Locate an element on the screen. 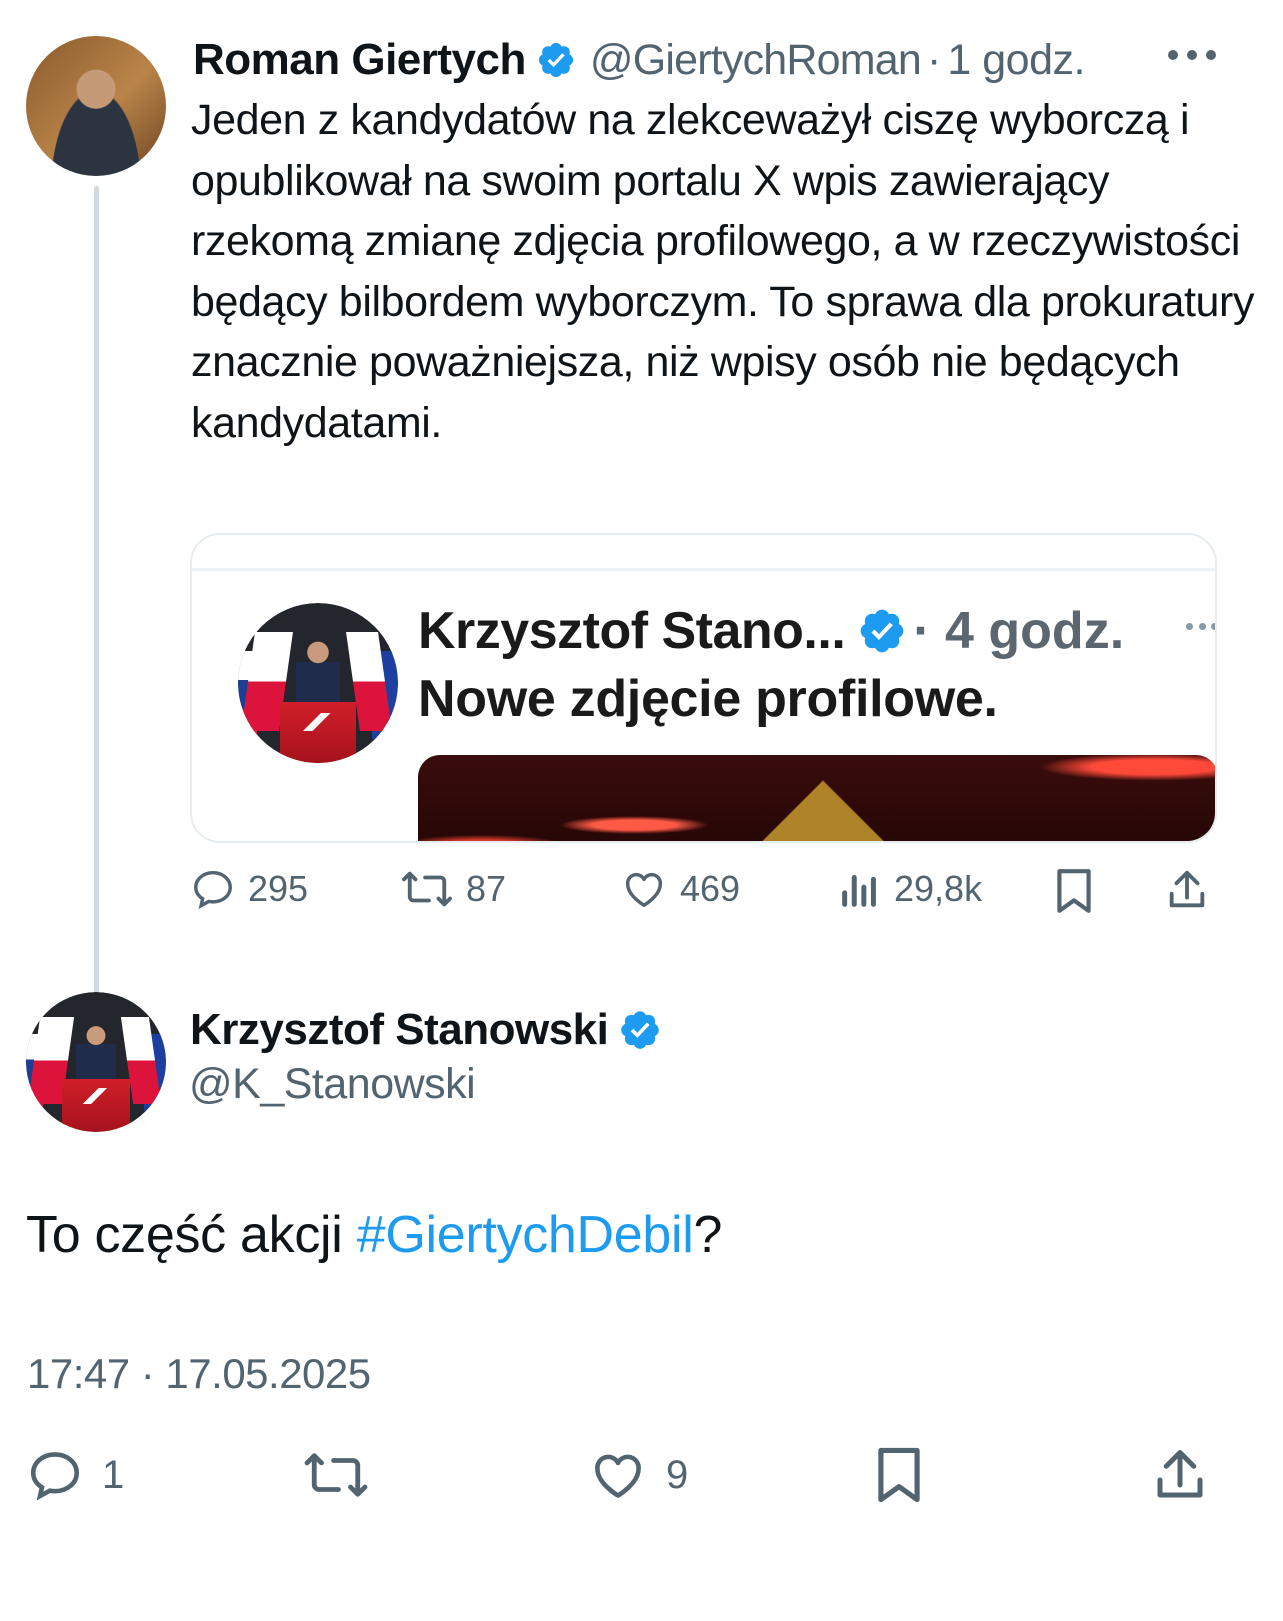 The height and width of the screenshot is (1621, 1283). tweet-time: 1 godz. is located at coordinates (1016, 60).